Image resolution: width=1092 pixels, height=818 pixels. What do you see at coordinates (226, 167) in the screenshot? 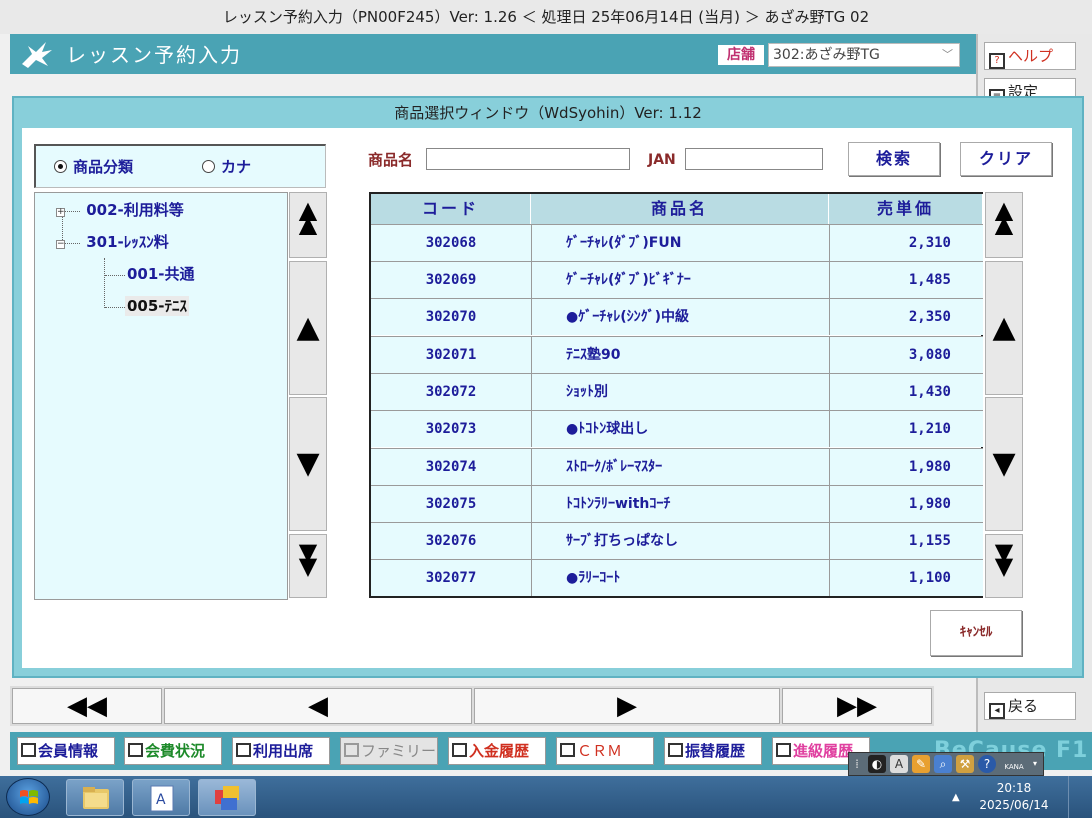
I see `radio-kana: カナ` at bounding box center [226, 167].